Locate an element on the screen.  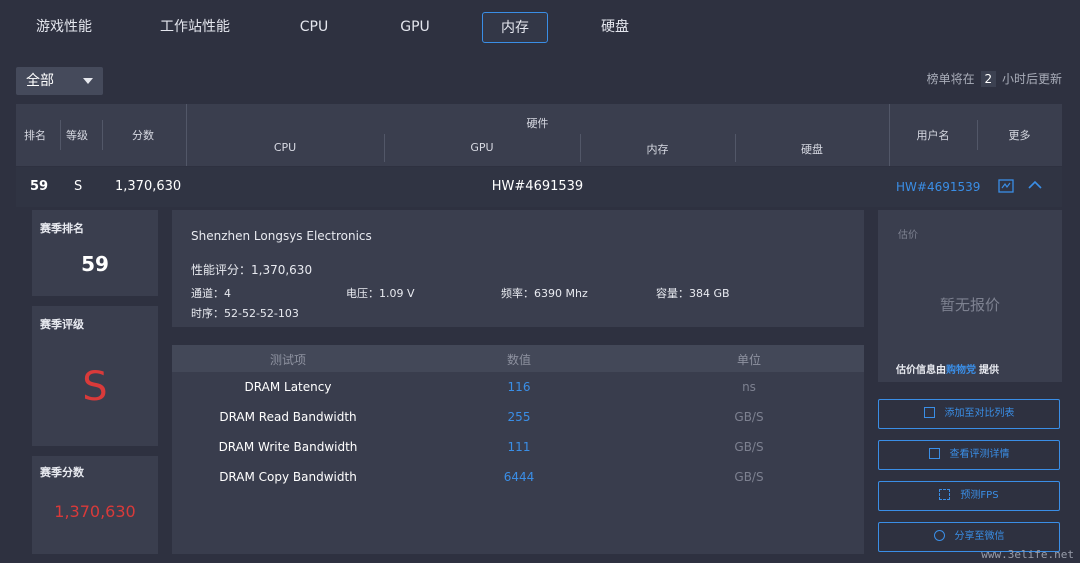
season-rank-card: 赛季排名 59 is located at coordinates (95, 253).